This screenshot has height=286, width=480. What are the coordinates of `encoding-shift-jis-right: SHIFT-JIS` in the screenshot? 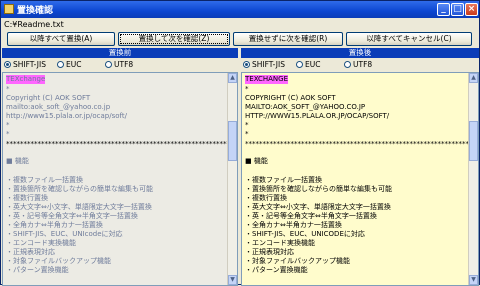 It's located at (264, 65).